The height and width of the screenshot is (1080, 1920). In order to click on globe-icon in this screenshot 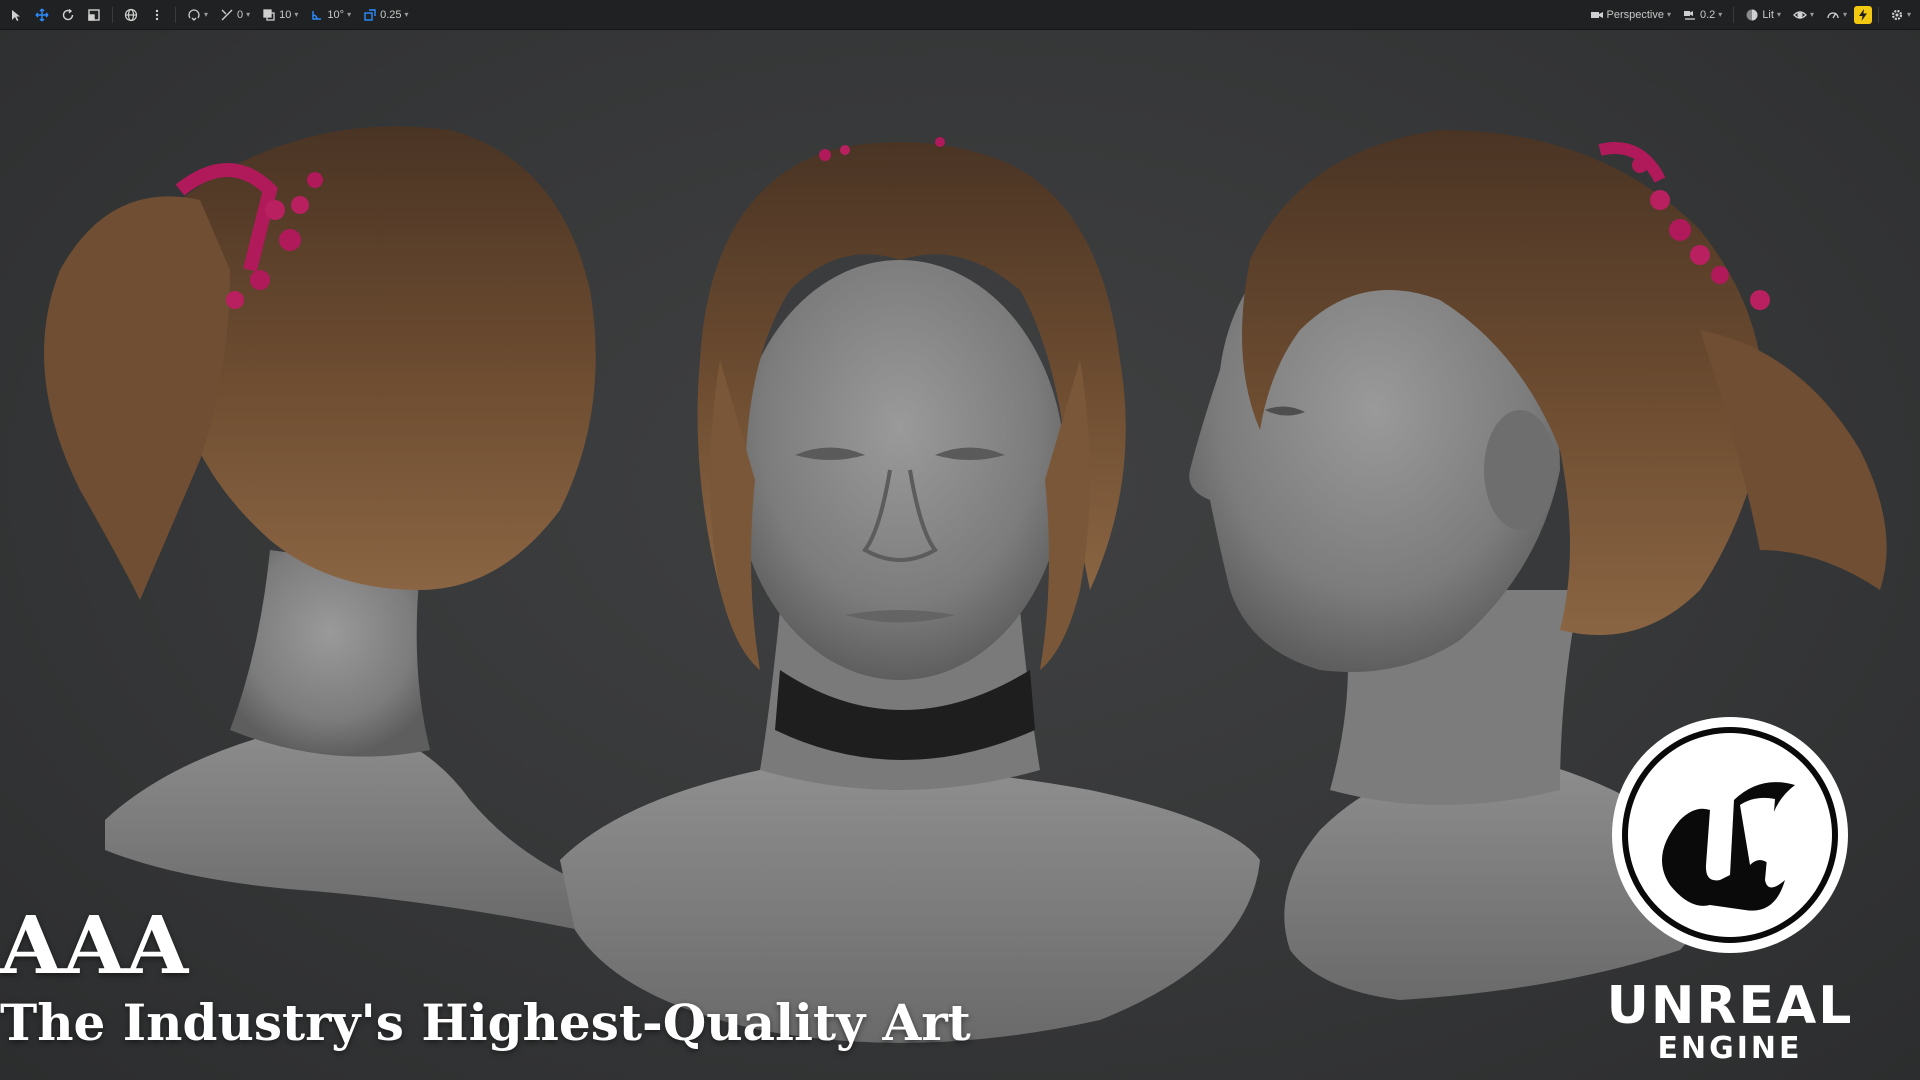, I will do `click(131, 14)`.